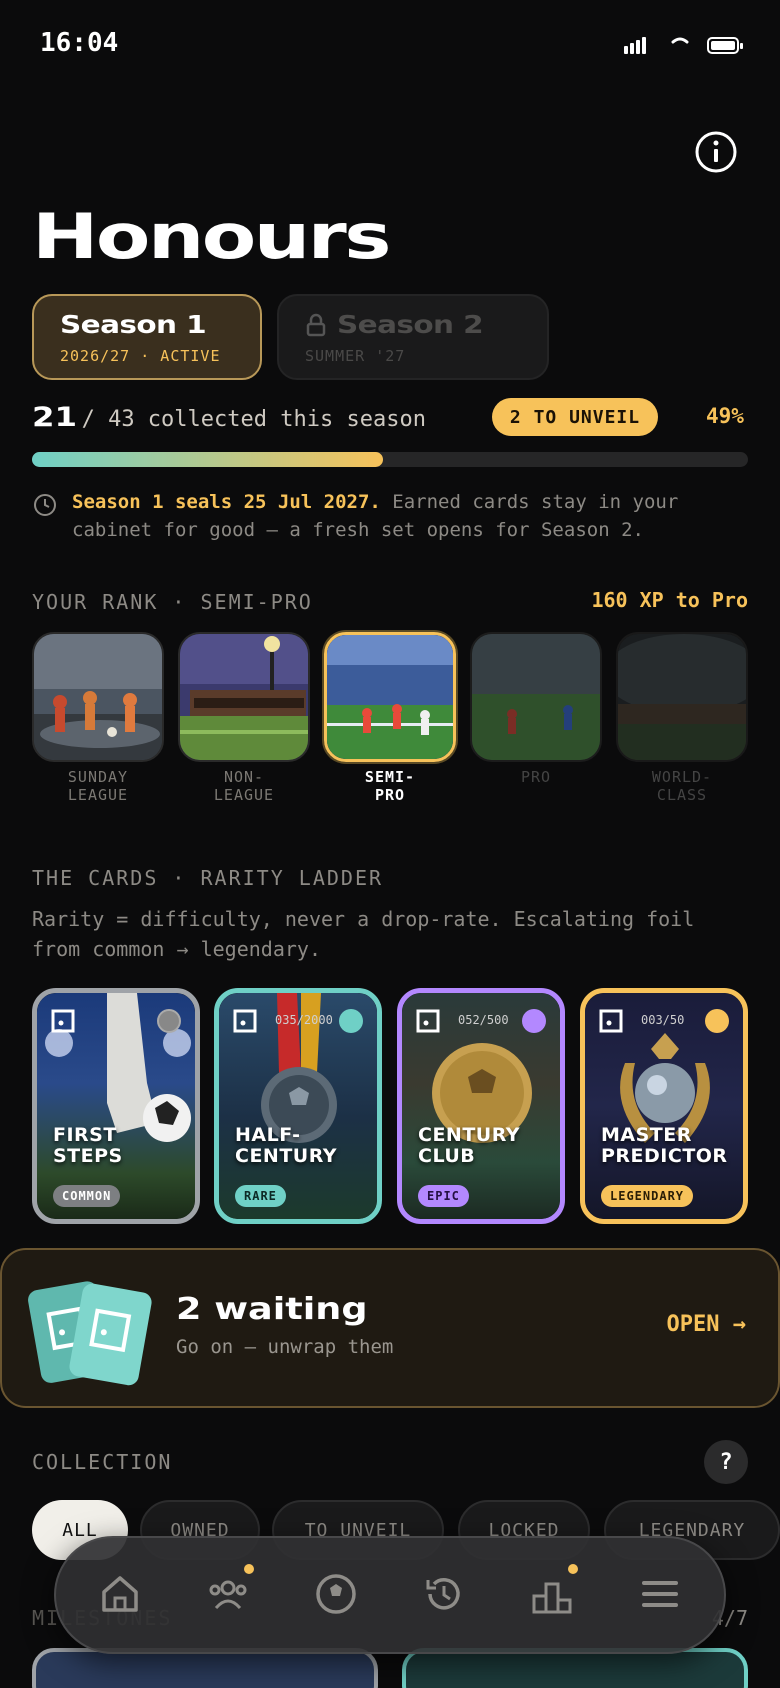 This screenshot has width=780, height=1688. Describe the element at coordinates (304, 1020) in the screenshot. I see `card-serial: 035/2000` at that location.